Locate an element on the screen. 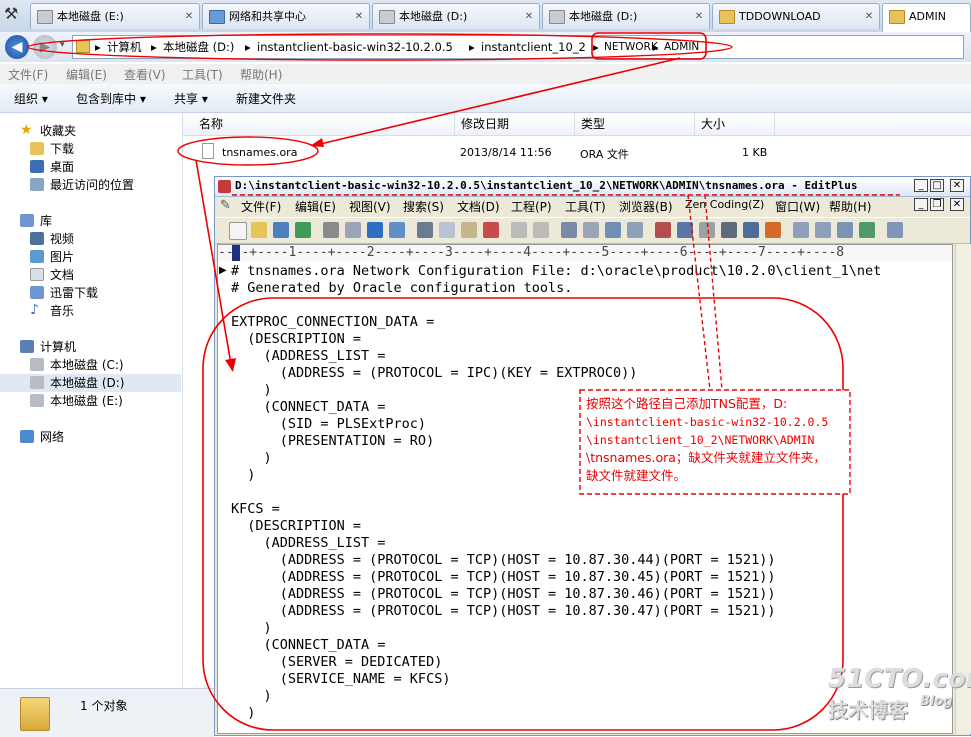  watermark-site: 51CTO.com is located at coordinates (899, 679).